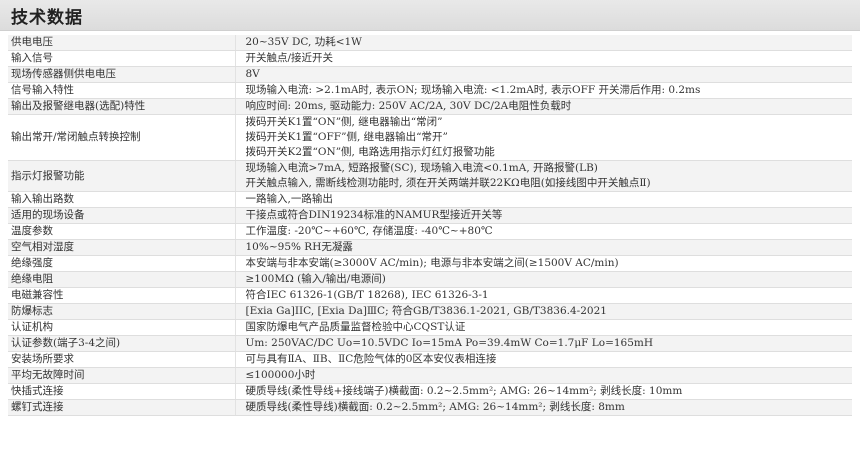  Describe the element at coordinates (374, 215) in the screenshot. I see `spec-value-line: 干接点或符合DIN19234标准的NAMUR型接近开关等` at that location.